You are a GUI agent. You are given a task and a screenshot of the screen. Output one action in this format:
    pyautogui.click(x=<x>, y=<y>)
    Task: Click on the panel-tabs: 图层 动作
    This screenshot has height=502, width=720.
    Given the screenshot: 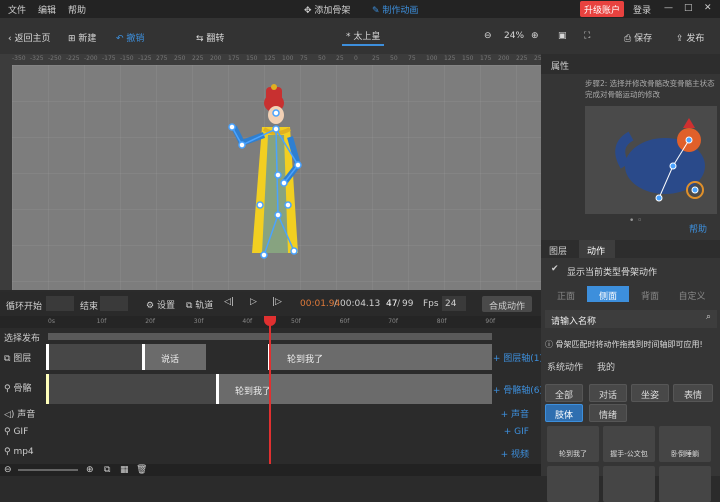 What is the action you would take?
    pyautogui.click(x=630, y=249)
    